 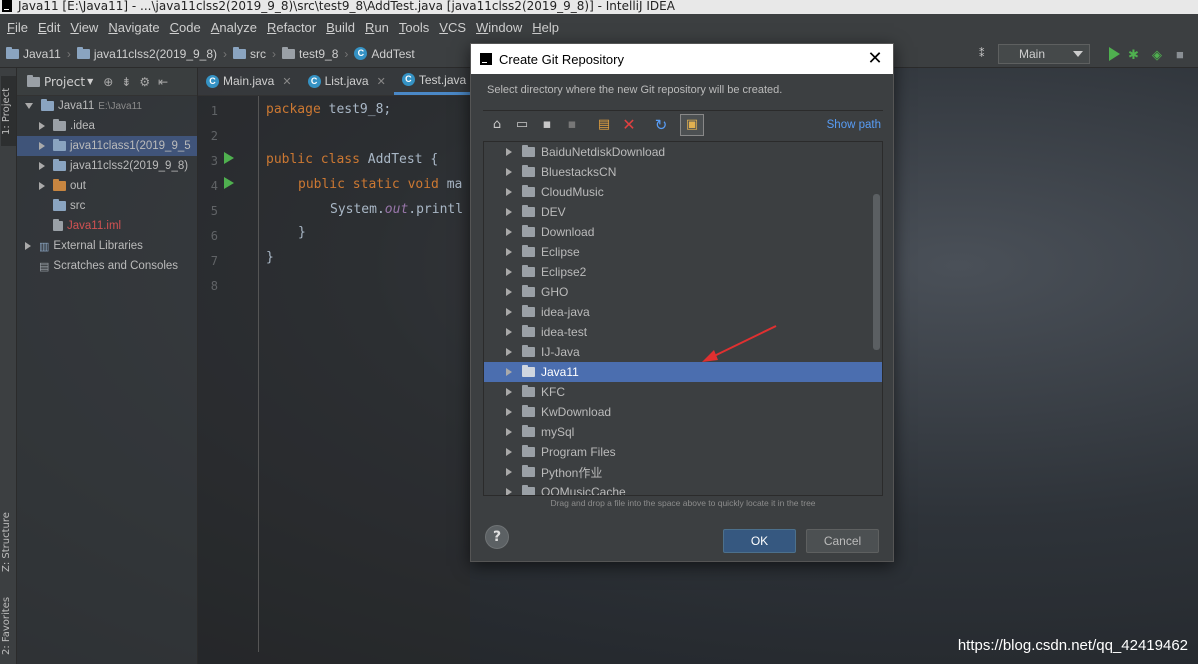 What do you see at coordinates (107, 266) in the screenshot?
I see `tree-item-scratches: ▤ Scratches and Consoles` at bounding box center [107, 266].